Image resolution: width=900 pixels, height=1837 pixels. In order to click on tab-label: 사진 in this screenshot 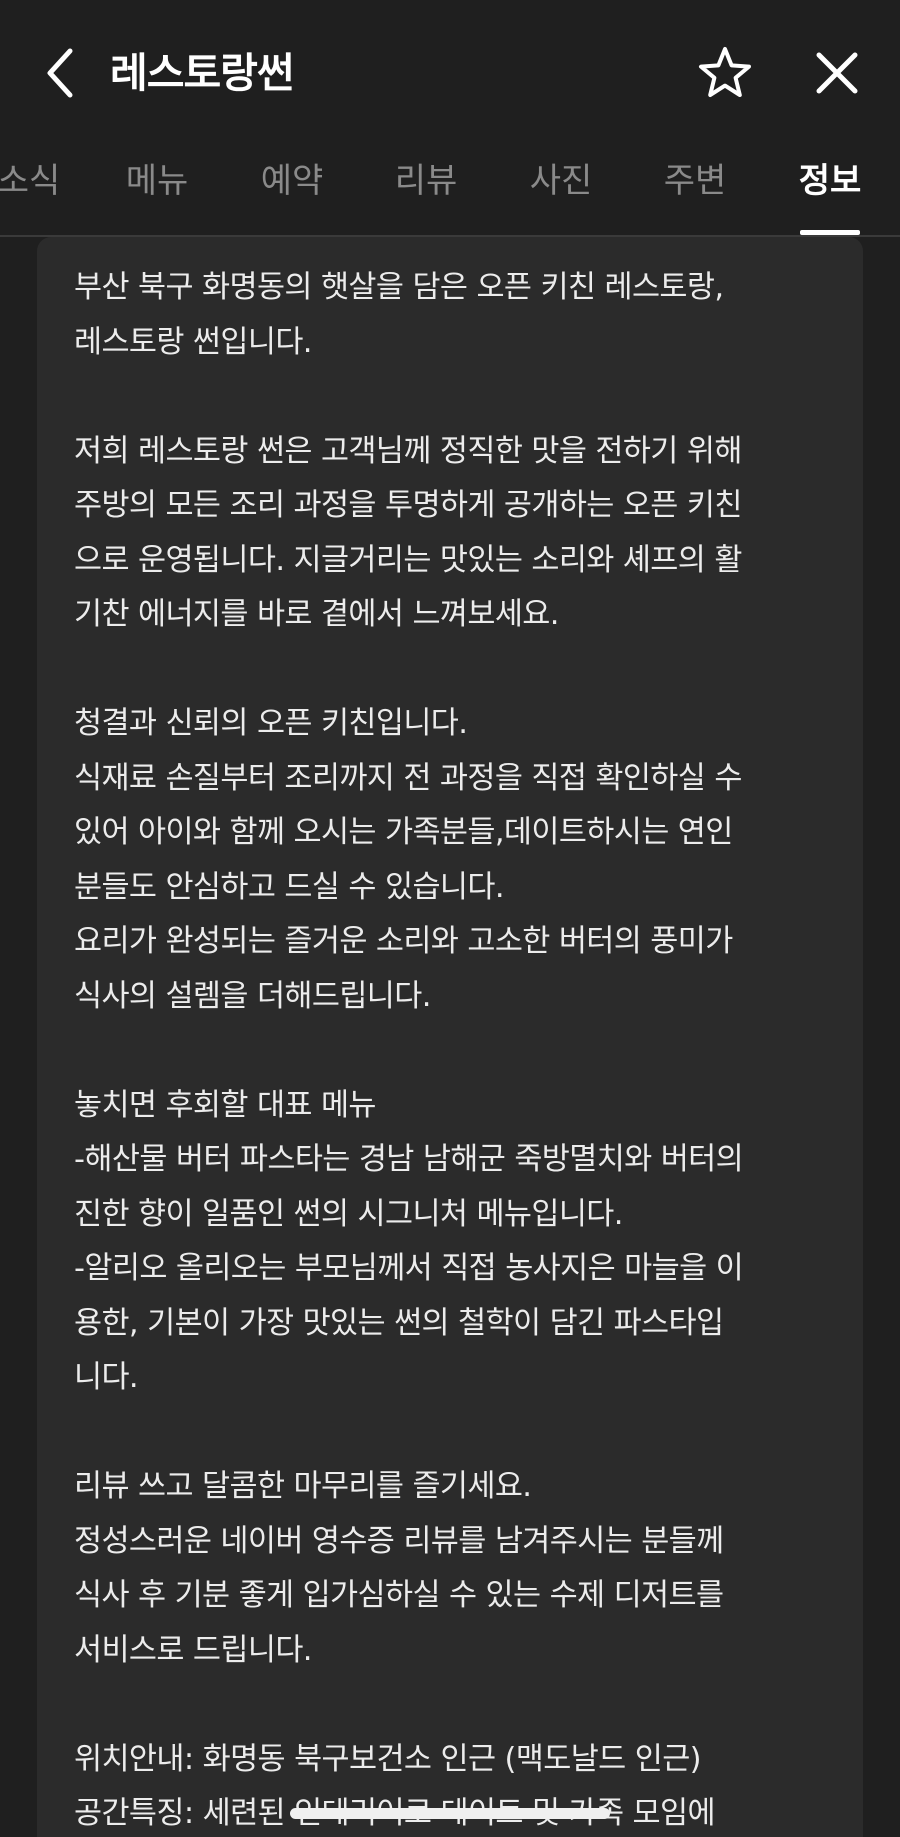, I will do `click(561, 181)`.